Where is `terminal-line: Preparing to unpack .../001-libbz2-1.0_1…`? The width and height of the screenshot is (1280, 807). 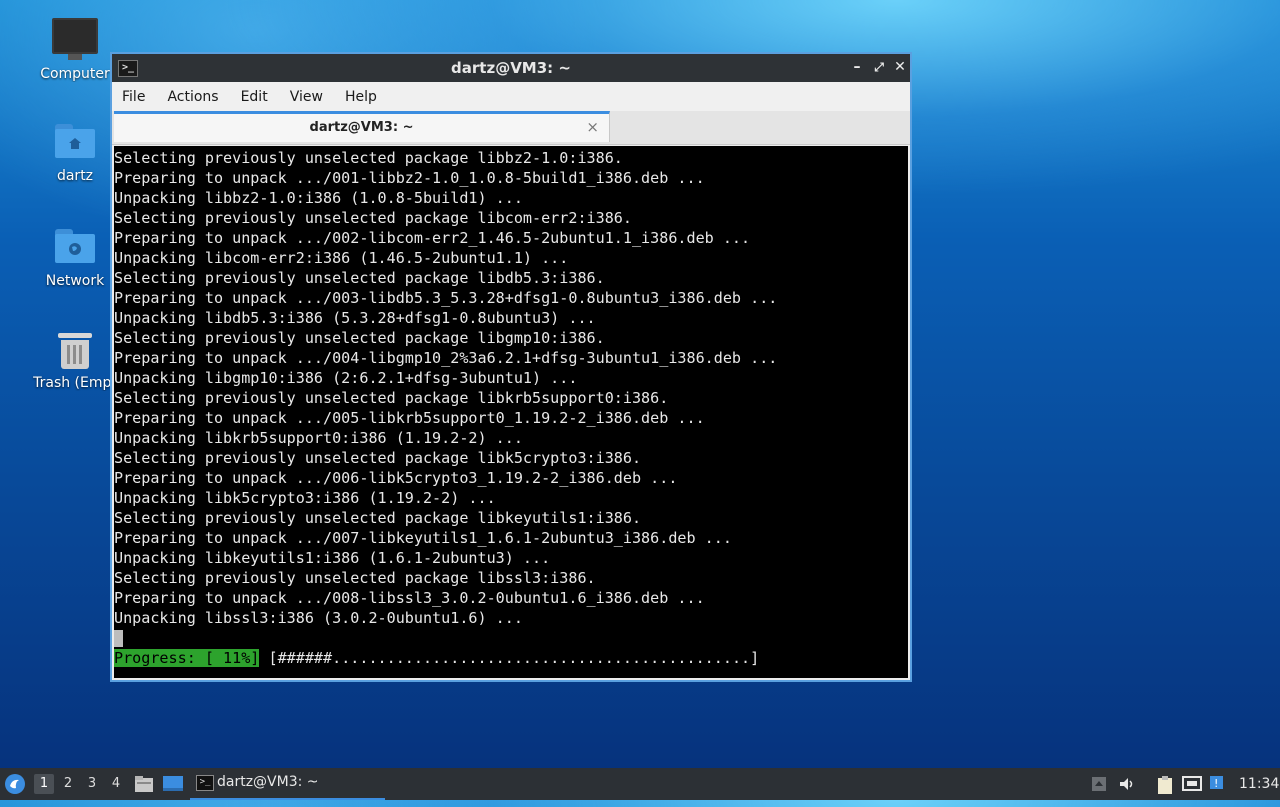
terminal-line: Preparing to unpack .../001-libbz2-1.0_1… is located at coordinates (409, 178).